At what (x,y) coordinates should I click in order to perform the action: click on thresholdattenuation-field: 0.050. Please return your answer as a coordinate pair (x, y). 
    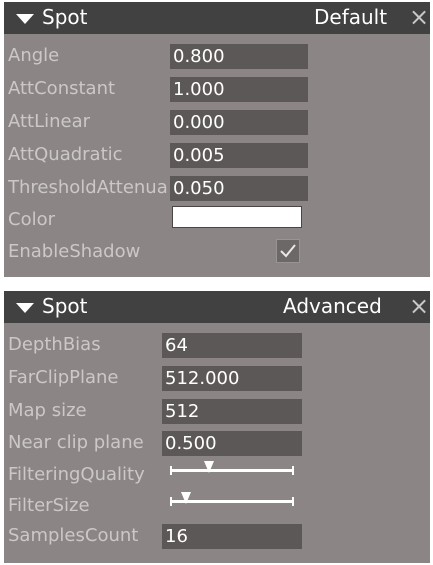
    Looking at the image, I should click on (239, 188).